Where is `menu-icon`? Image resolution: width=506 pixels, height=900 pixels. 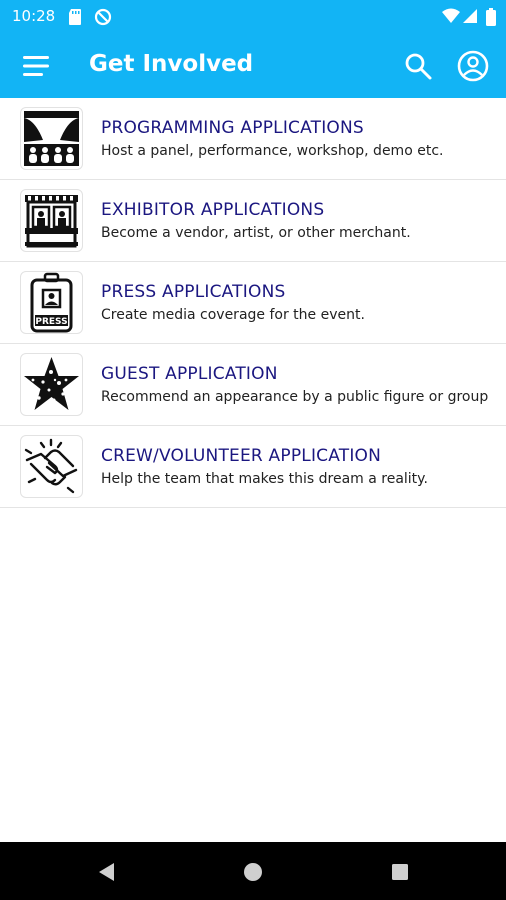 menu-icon is located at coordinates (36, 66).